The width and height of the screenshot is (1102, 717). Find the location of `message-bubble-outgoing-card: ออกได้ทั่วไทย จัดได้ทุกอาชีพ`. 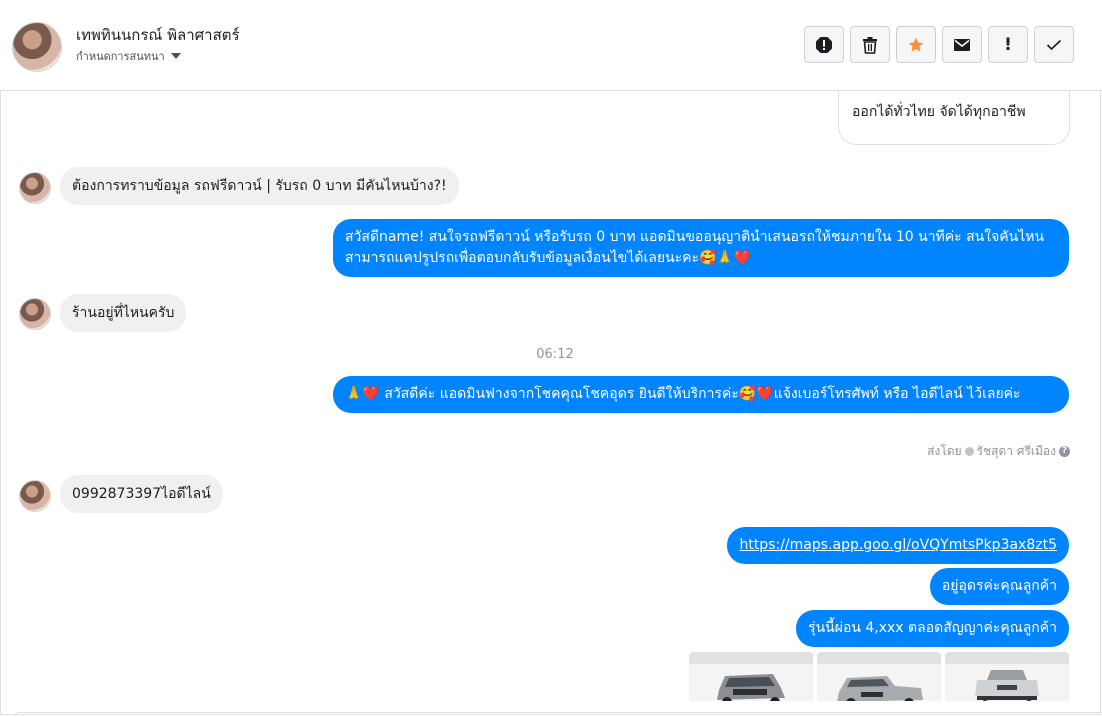

message-bubble-outgoing-card: ออกได้ทั่วไทย จัดได้ทุกอาชีพ is located at coordinates (954, 118).